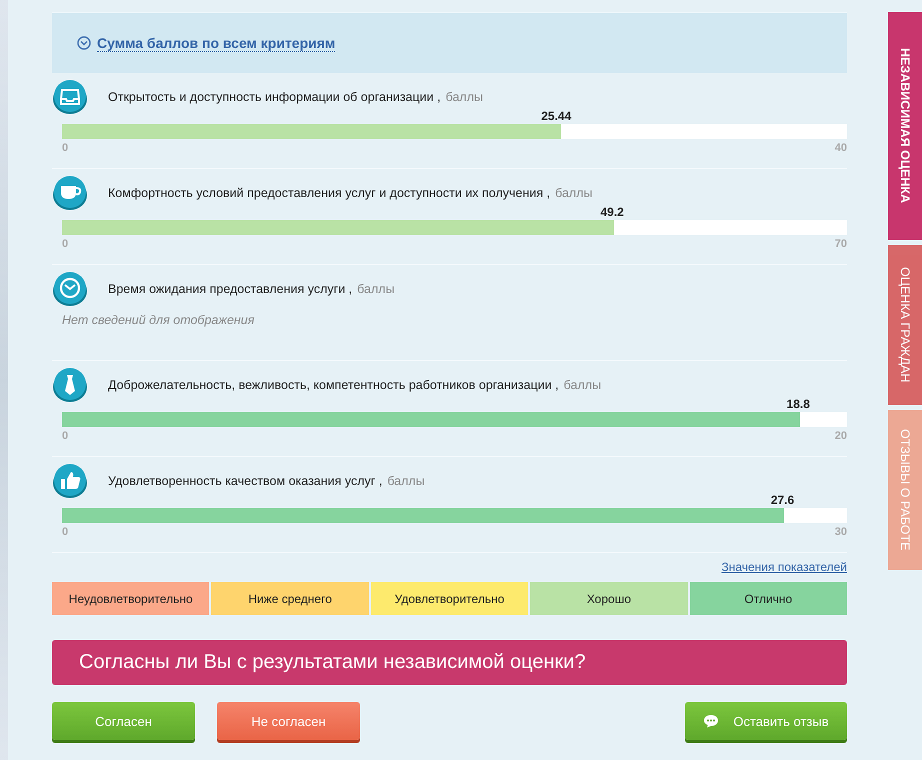 This screenshot has width=922, height=760. What do you see at coordinates (290, 598) in the screenshot?
I see `rating-legend-cell: Ниже среднего` at bounding box center [290, 598].